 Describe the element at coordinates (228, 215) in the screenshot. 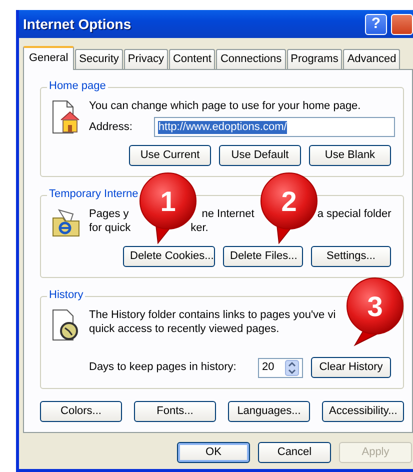

I see `description-text: ne Internet` at that location.